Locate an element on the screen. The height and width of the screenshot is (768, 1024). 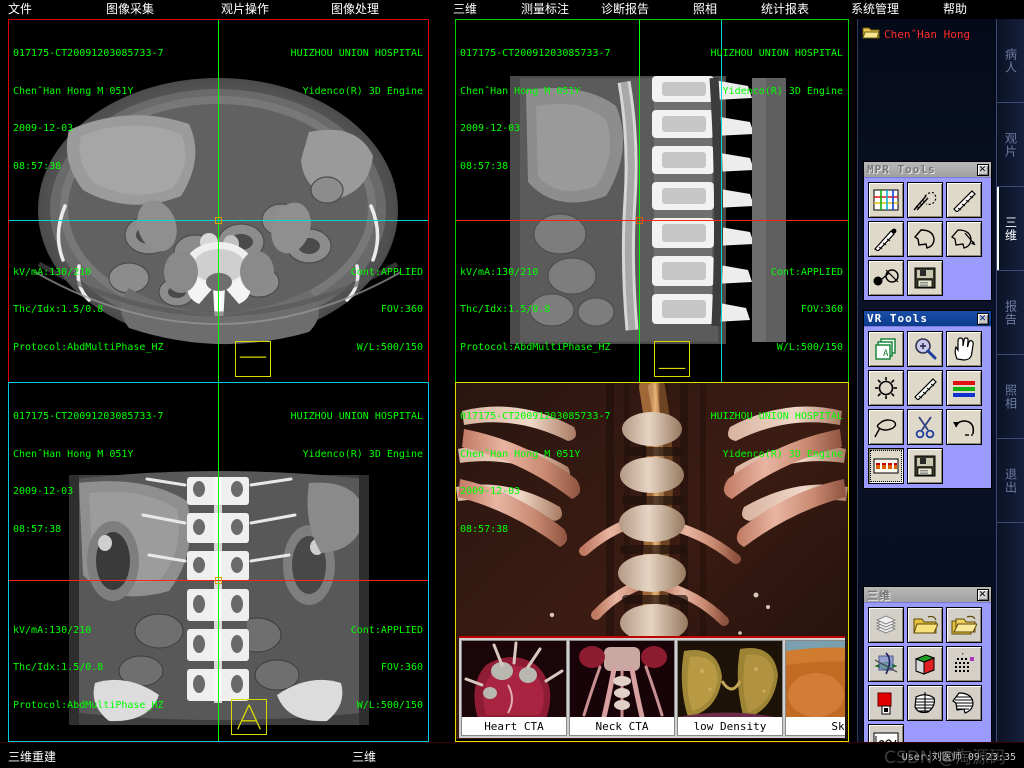
menu-item-6: 诊断报告 is located at coordinates (625, 9).